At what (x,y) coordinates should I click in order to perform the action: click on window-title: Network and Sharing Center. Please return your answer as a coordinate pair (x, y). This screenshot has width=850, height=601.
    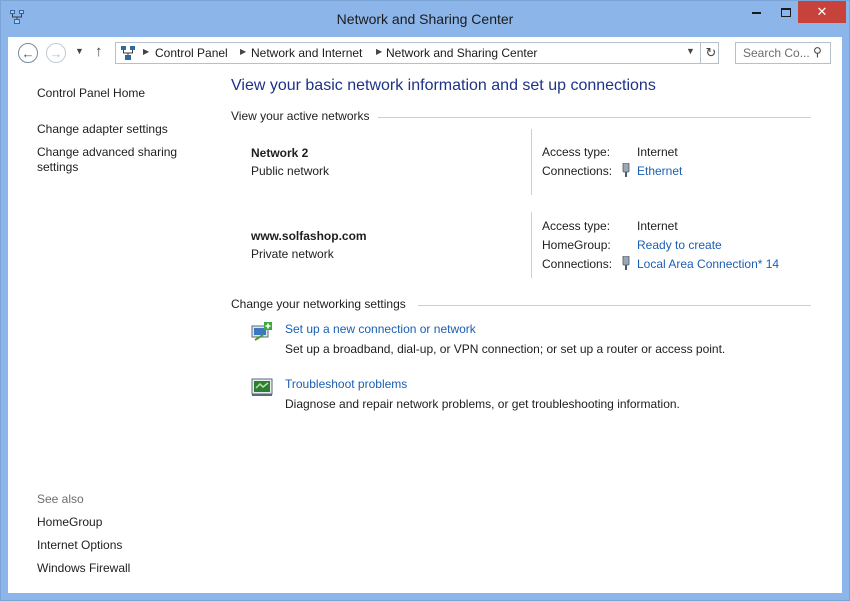
    Looking at the image, I should click on (425, 19).